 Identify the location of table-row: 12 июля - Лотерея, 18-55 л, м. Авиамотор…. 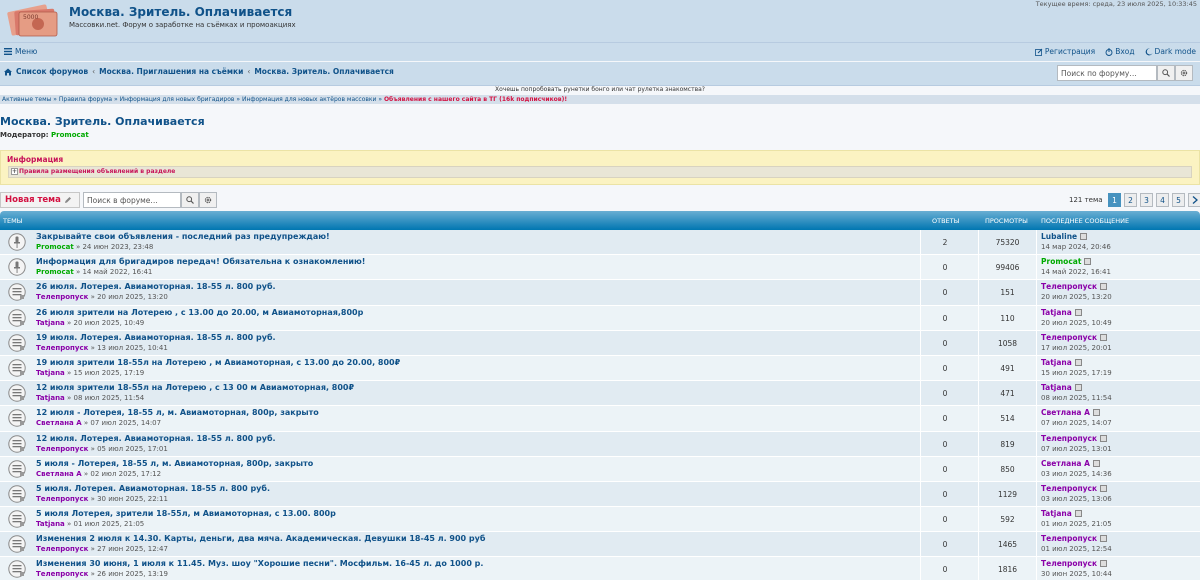
(600, 419).